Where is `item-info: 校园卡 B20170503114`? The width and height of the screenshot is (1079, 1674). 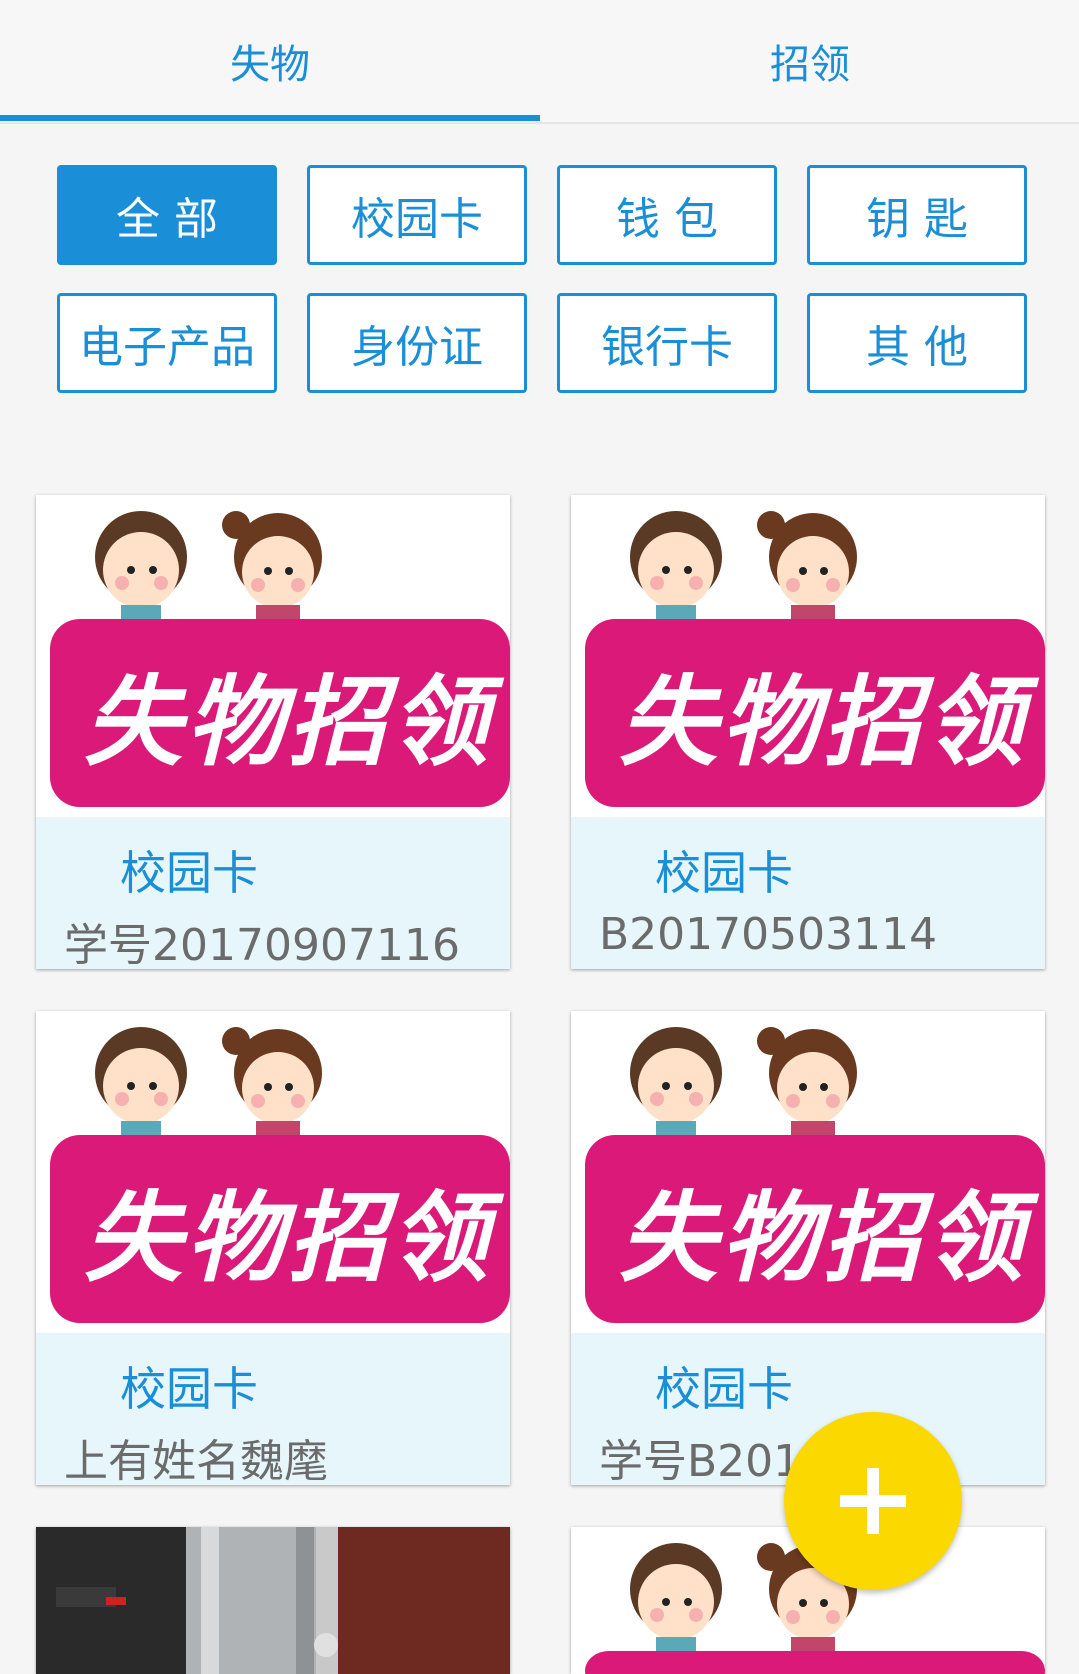 item-info: 校园卡 B20170503114 is located at coordinates (808, 893).